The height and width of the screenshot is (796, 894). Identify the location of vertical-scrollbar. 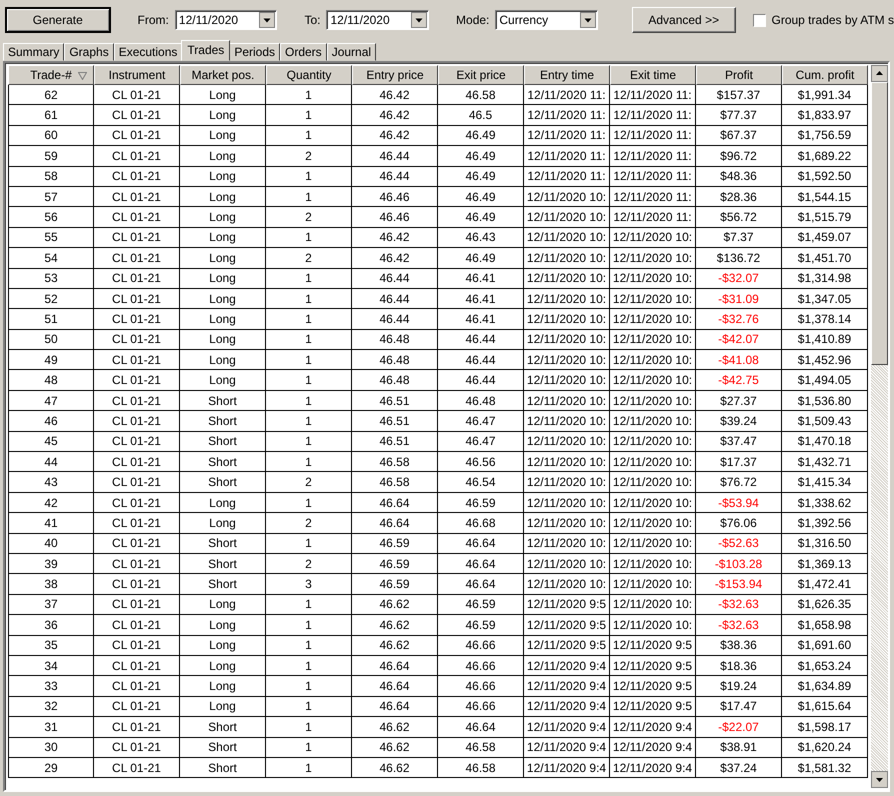
(879, 426).